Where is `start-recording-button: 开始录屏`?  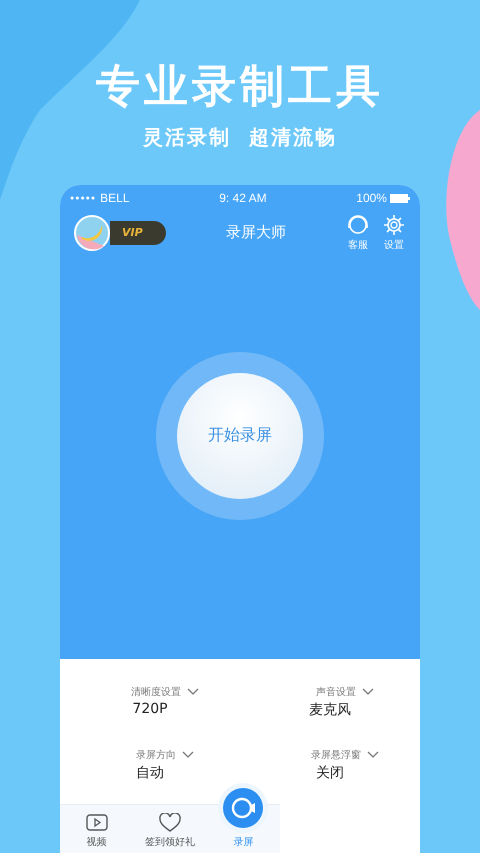
start-recording-button: 开始录屏 is located at coordinates (240, 435).